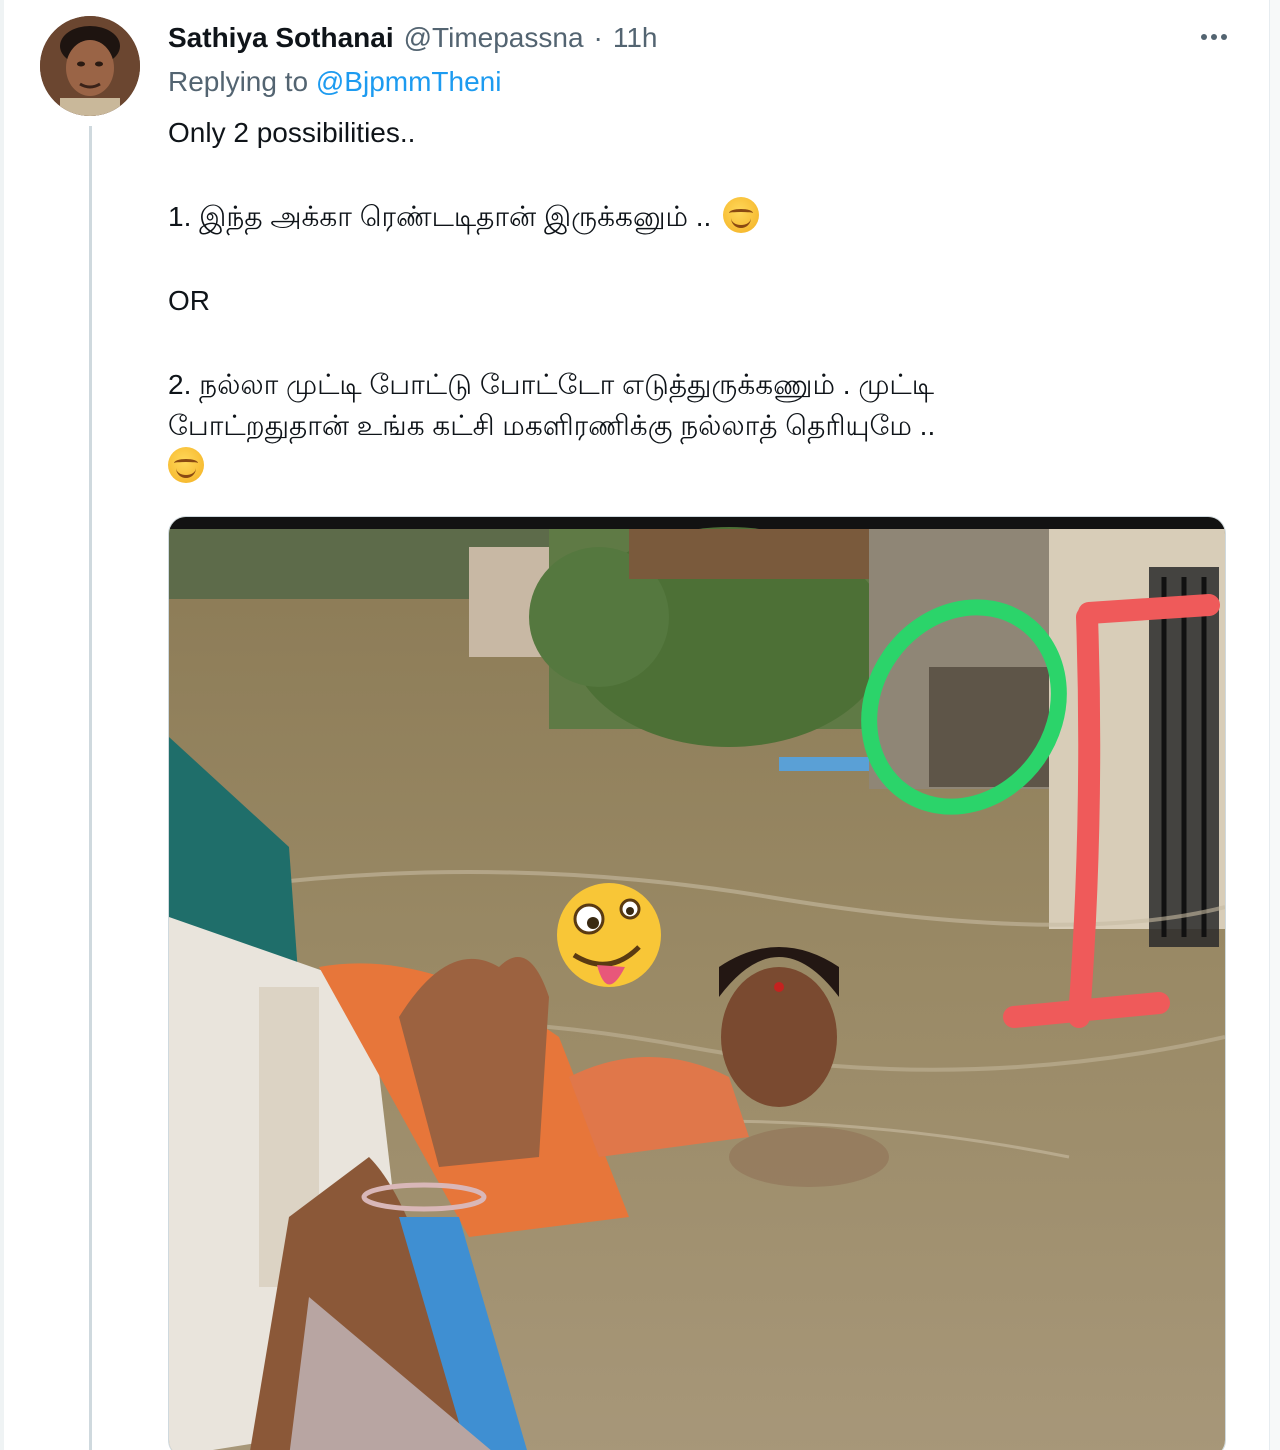  I want to click on smiling-face-emoji-icon, so click(741, 215).